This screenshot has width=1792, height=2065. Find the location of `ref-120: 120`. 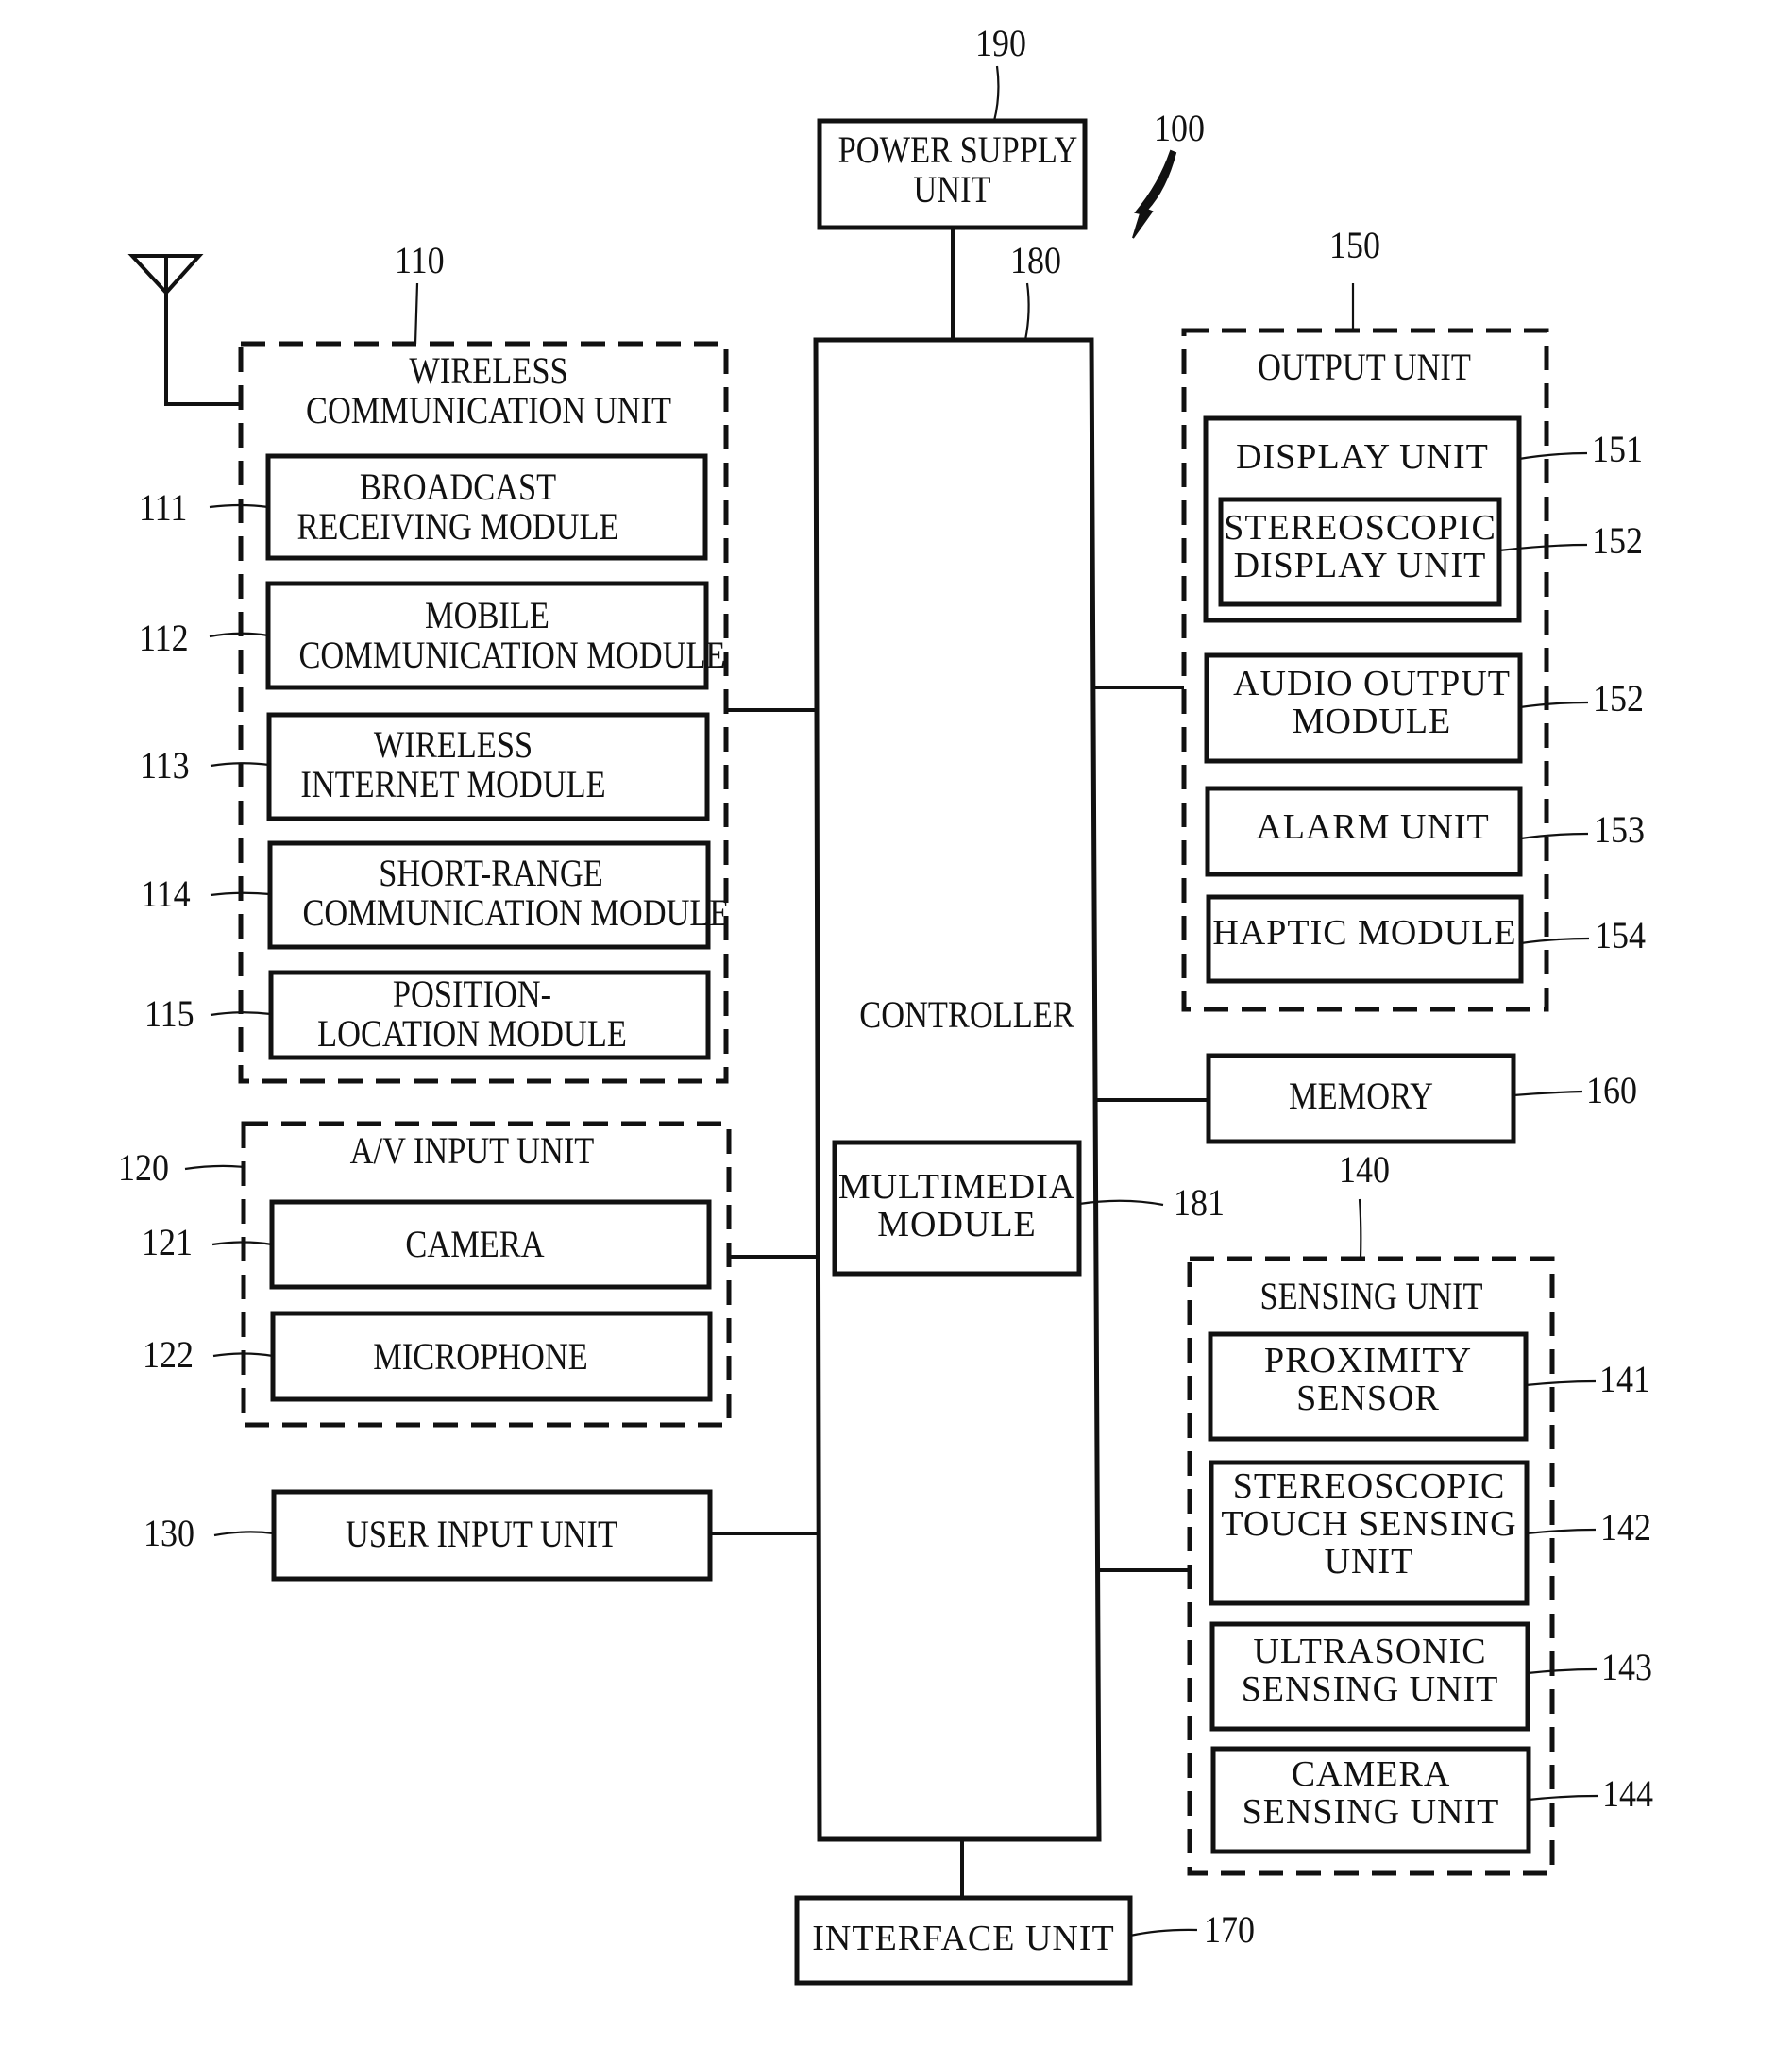

ref-120: 120 is located at coordinates (143, 1167).